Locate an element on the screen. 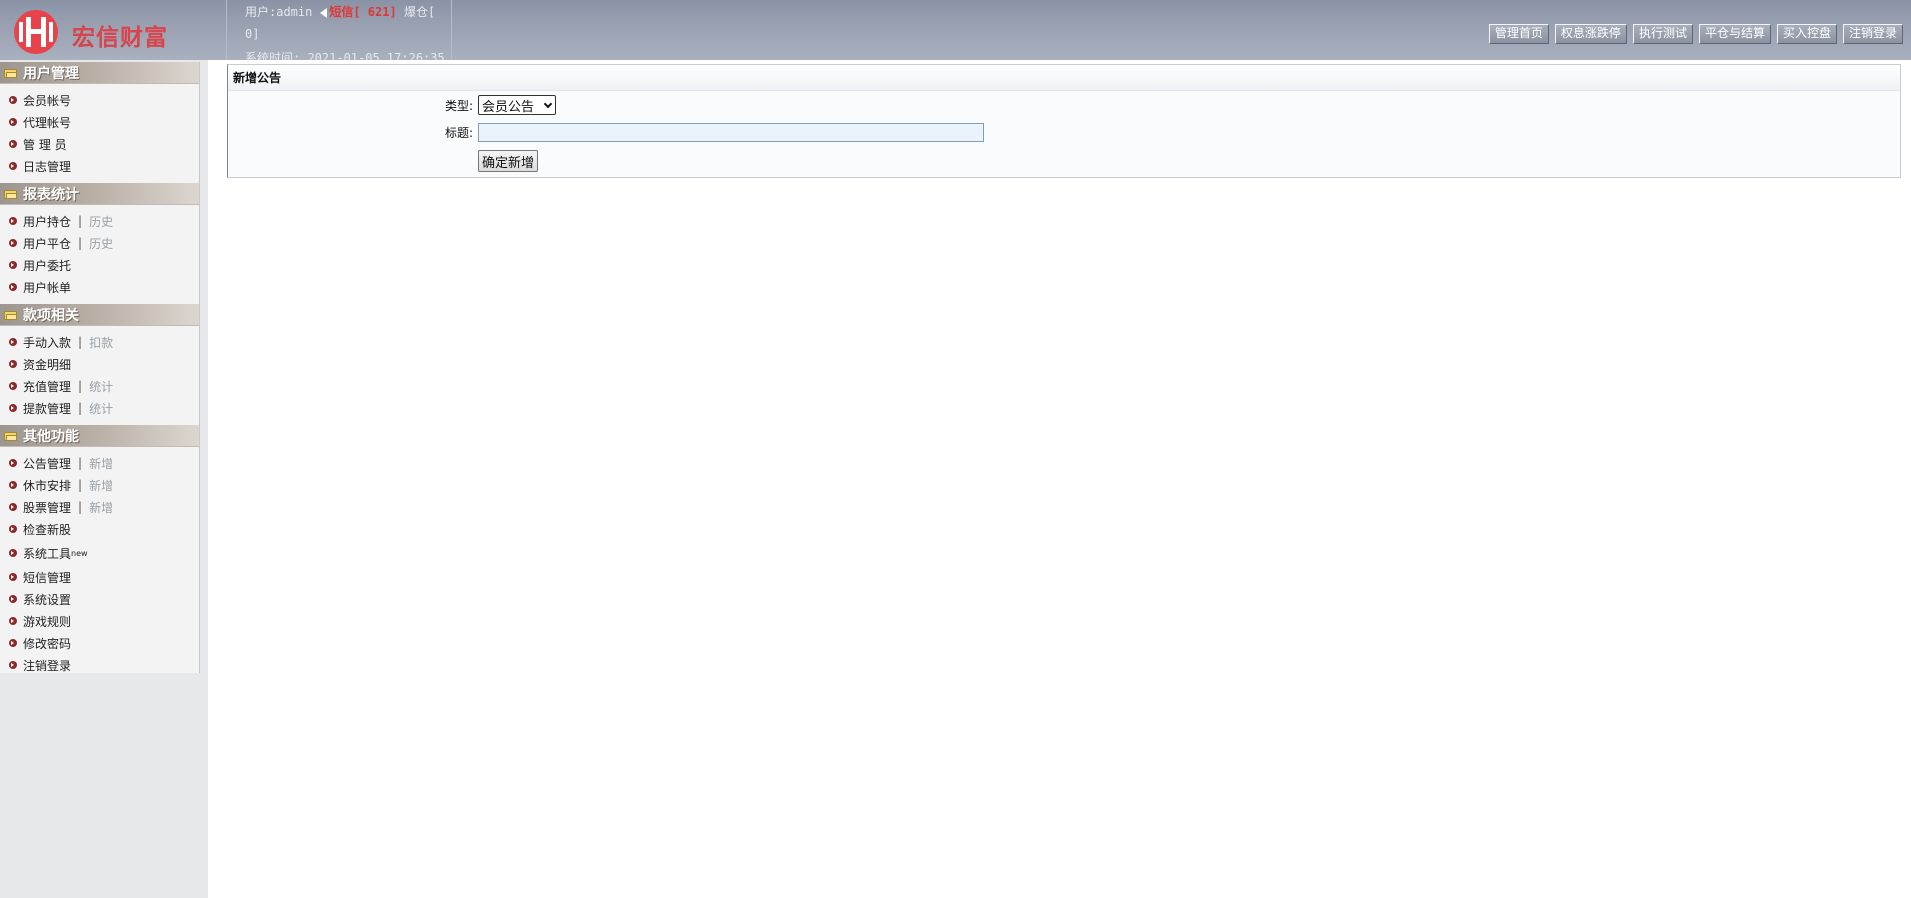  sidebar-item-link: 用户帐单 is located at coordinates (47, 287).